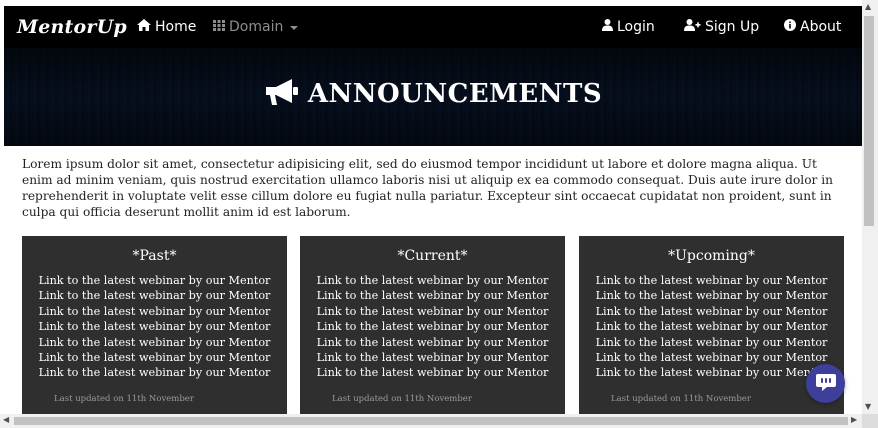  Describe the element at coordinates (72, 27) in the screenshot. I see `brand-logo: MentorUp` at that location.